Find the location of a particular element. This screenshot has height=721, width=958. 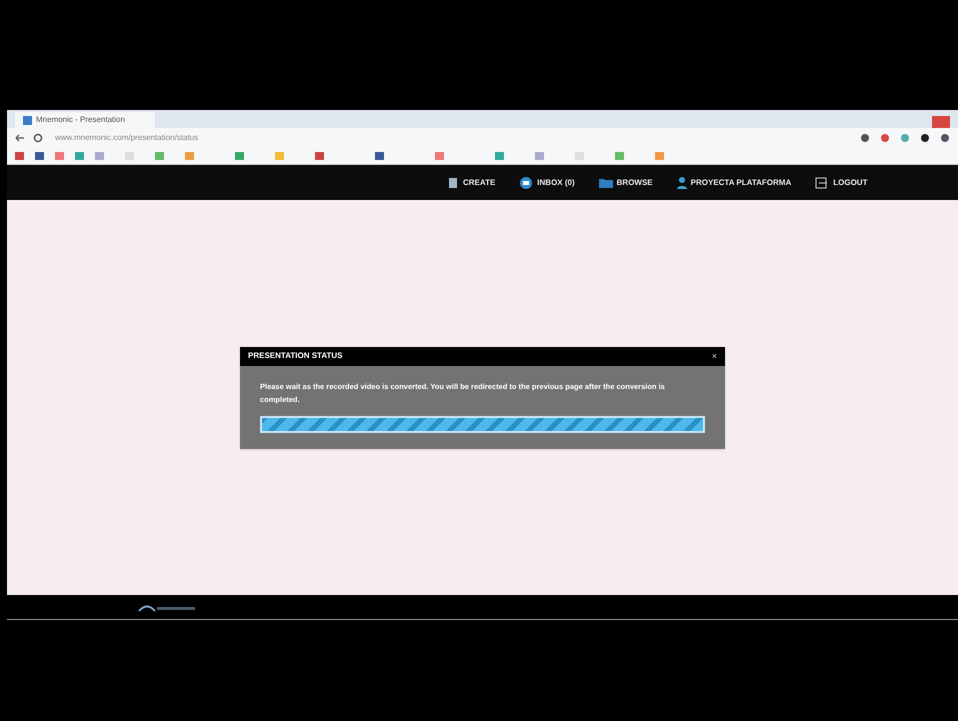

logout-icon is located at coordinates (822, 182).